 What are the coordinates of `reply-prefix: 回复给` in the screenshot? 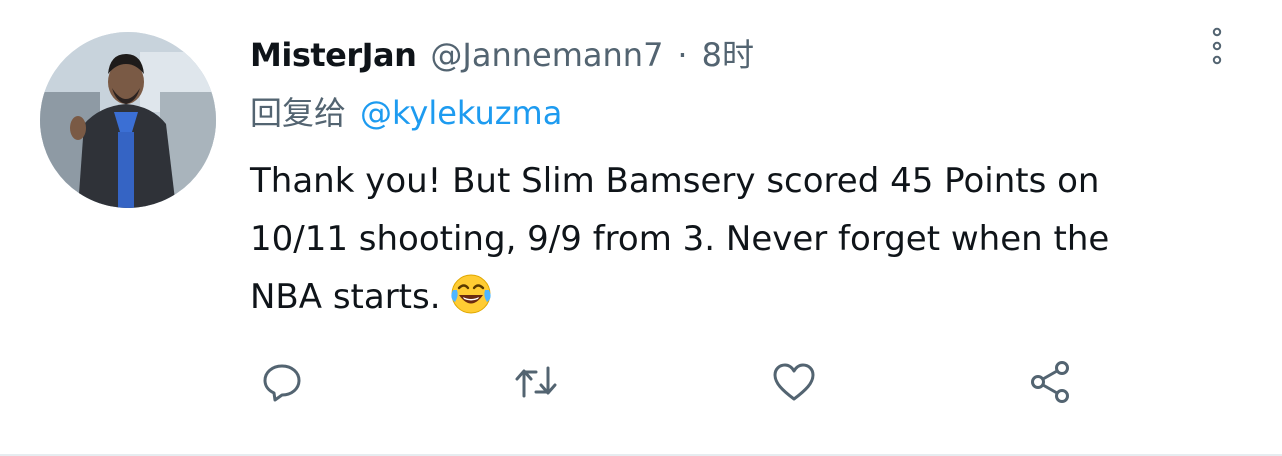 It's located at (298, 113).